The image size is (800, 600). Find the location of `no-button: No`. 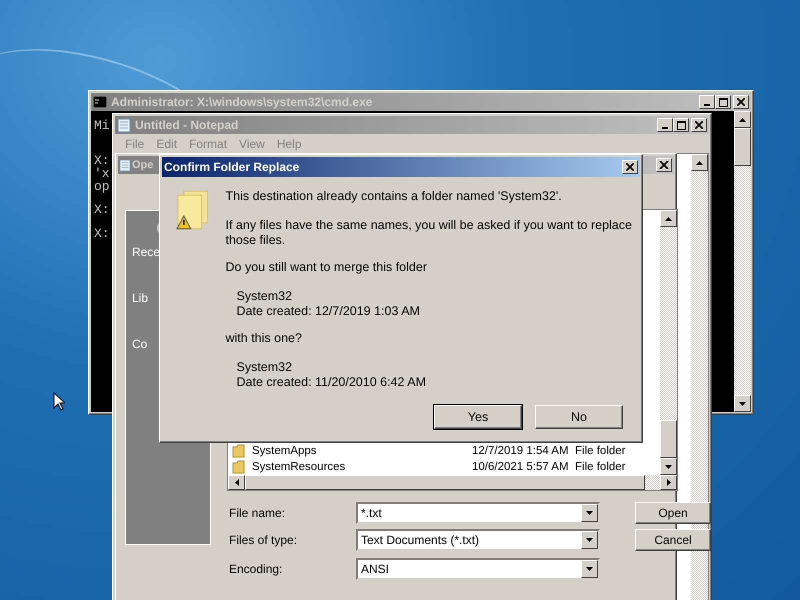

no-button: No is located at coordinates (579, 417).